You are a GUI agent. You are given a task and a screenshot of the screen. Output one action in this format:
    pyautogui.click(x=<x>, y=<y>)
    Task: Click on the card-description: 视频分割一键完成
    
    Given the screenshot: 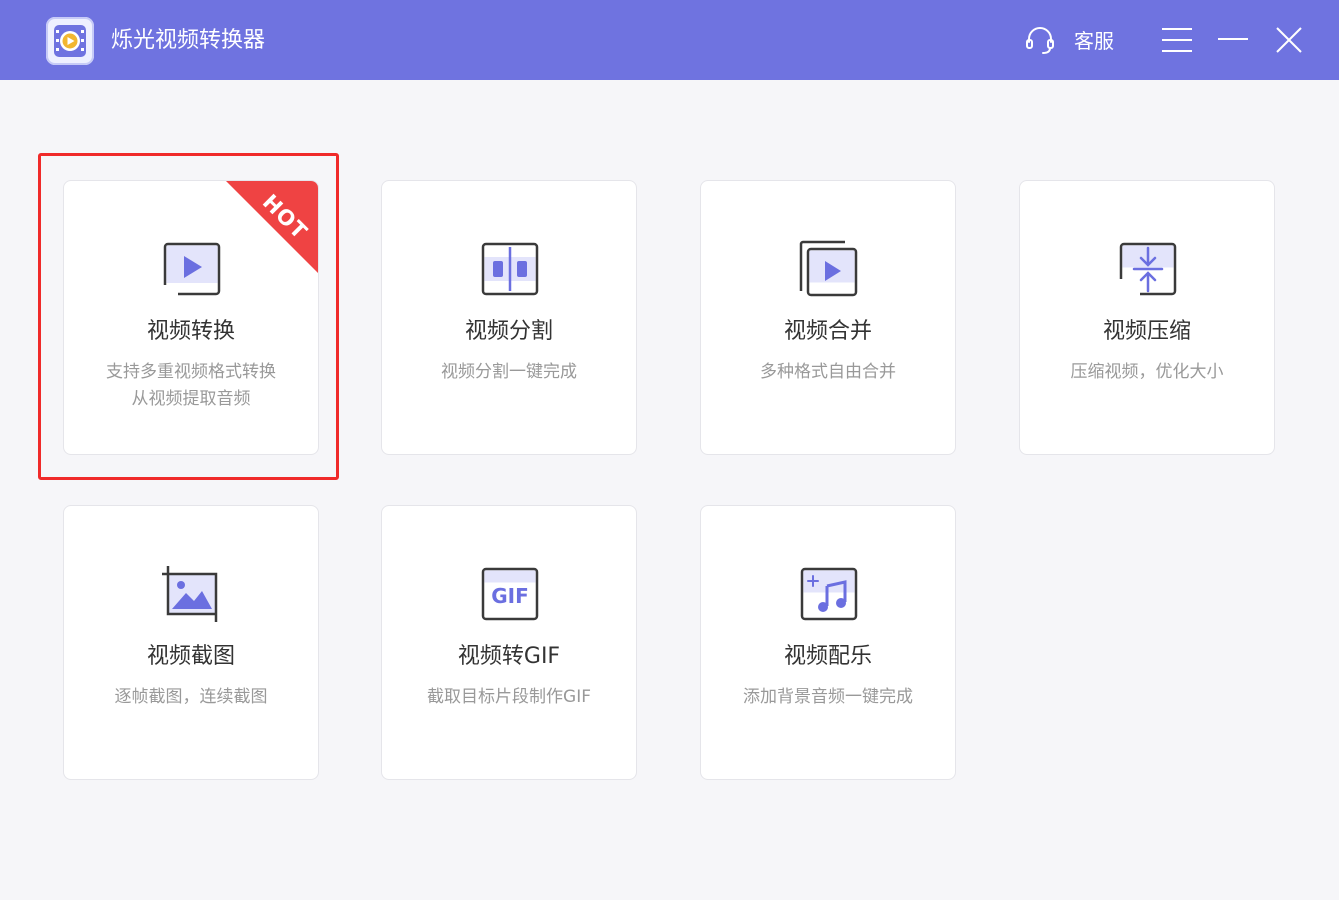 What is the action you would take?
    pyautogui.click(x=509, y=372)
    